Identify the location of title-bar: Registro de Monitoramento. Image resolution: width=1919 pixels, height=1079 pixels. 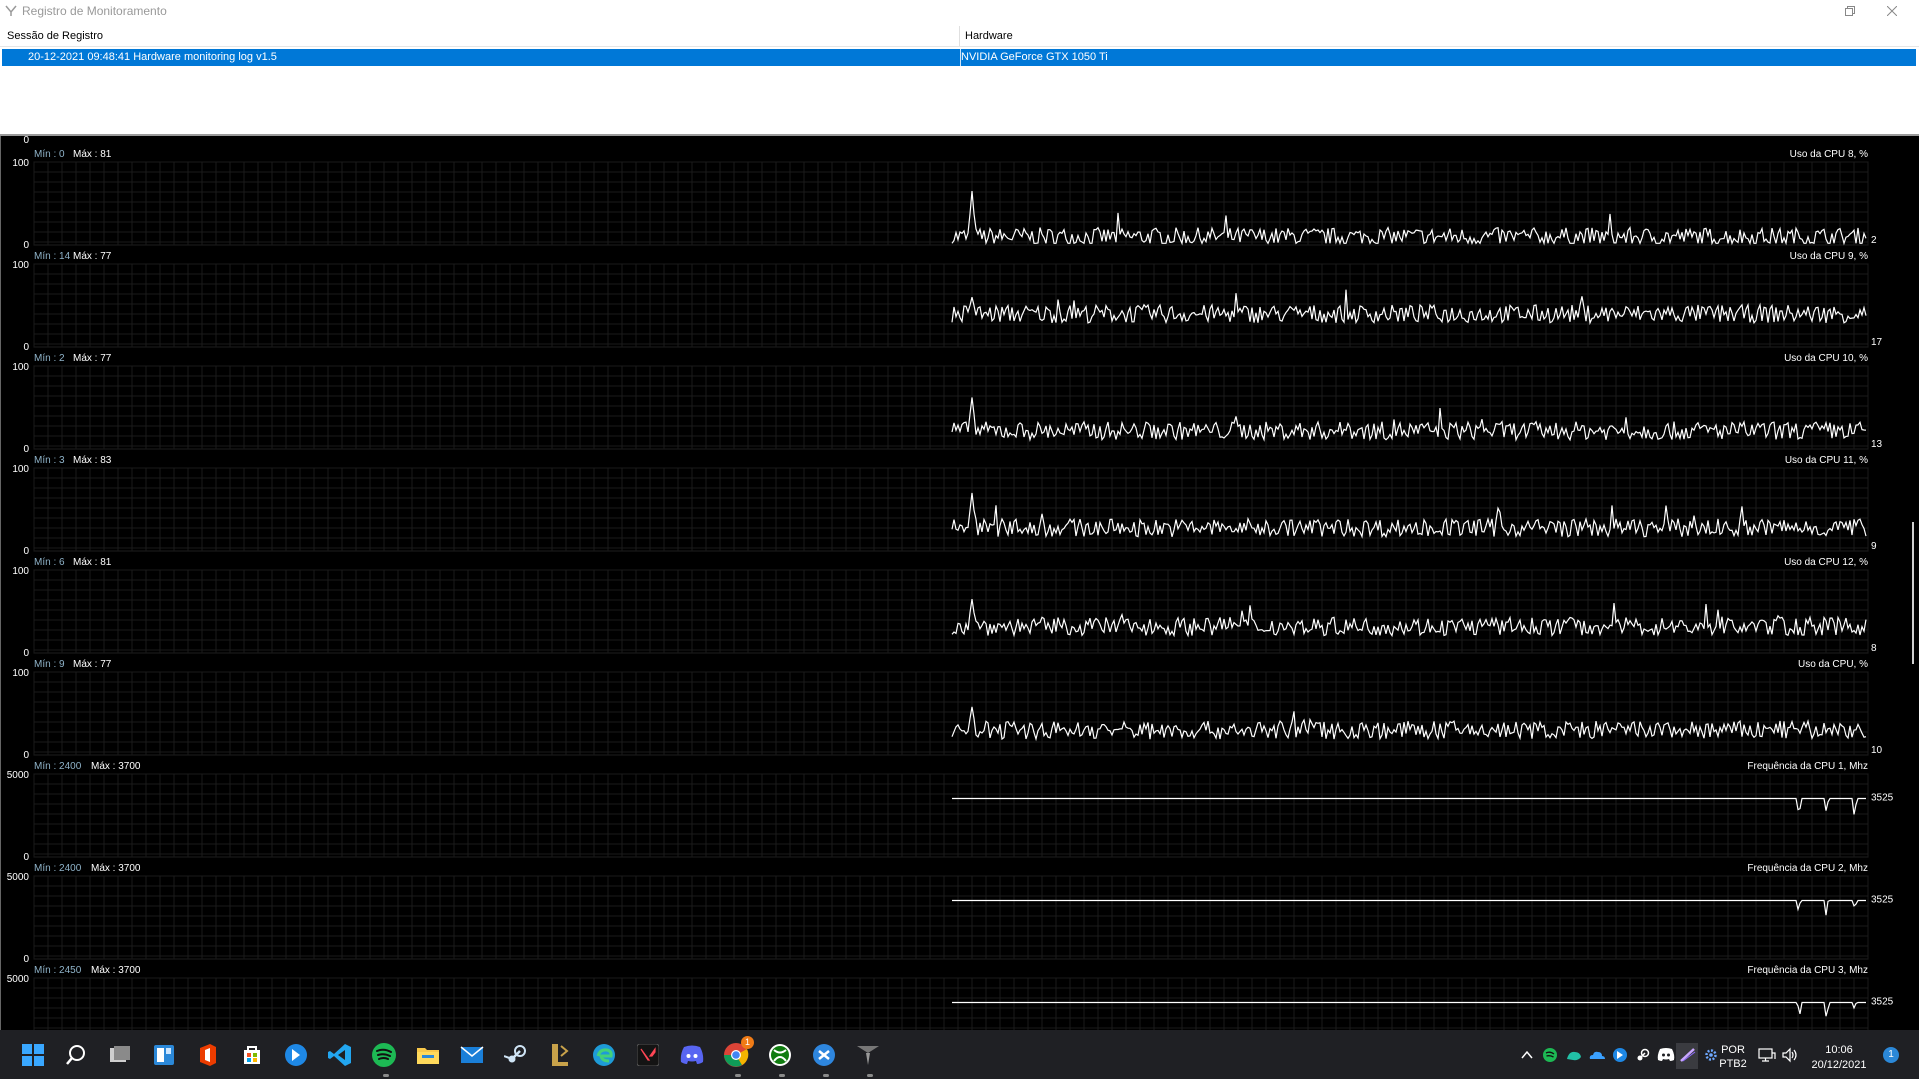
(959, 11).